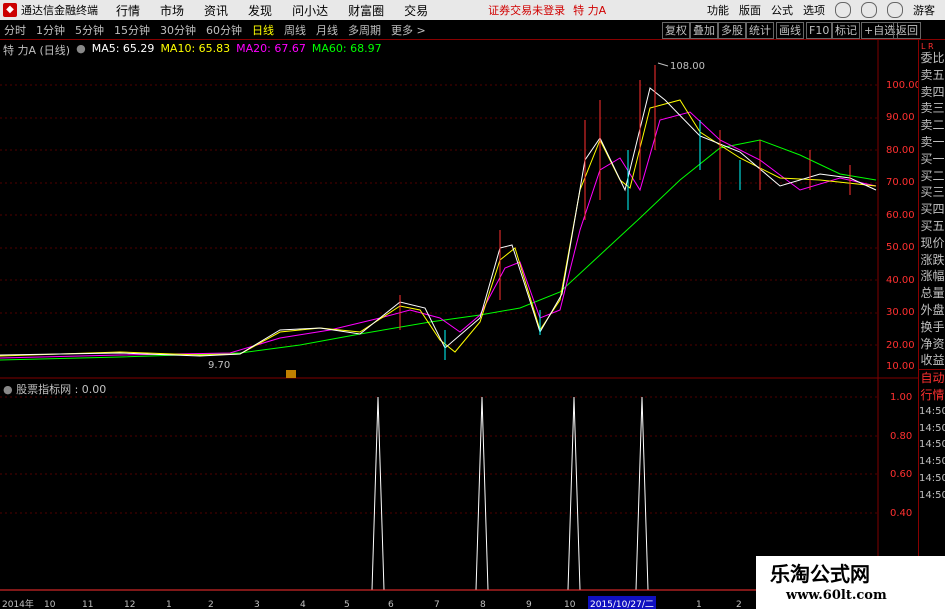  Describe the element at coordinates (366, 10) in the screenshot. I see `menu-caifuquan: 财富圈` at that location.